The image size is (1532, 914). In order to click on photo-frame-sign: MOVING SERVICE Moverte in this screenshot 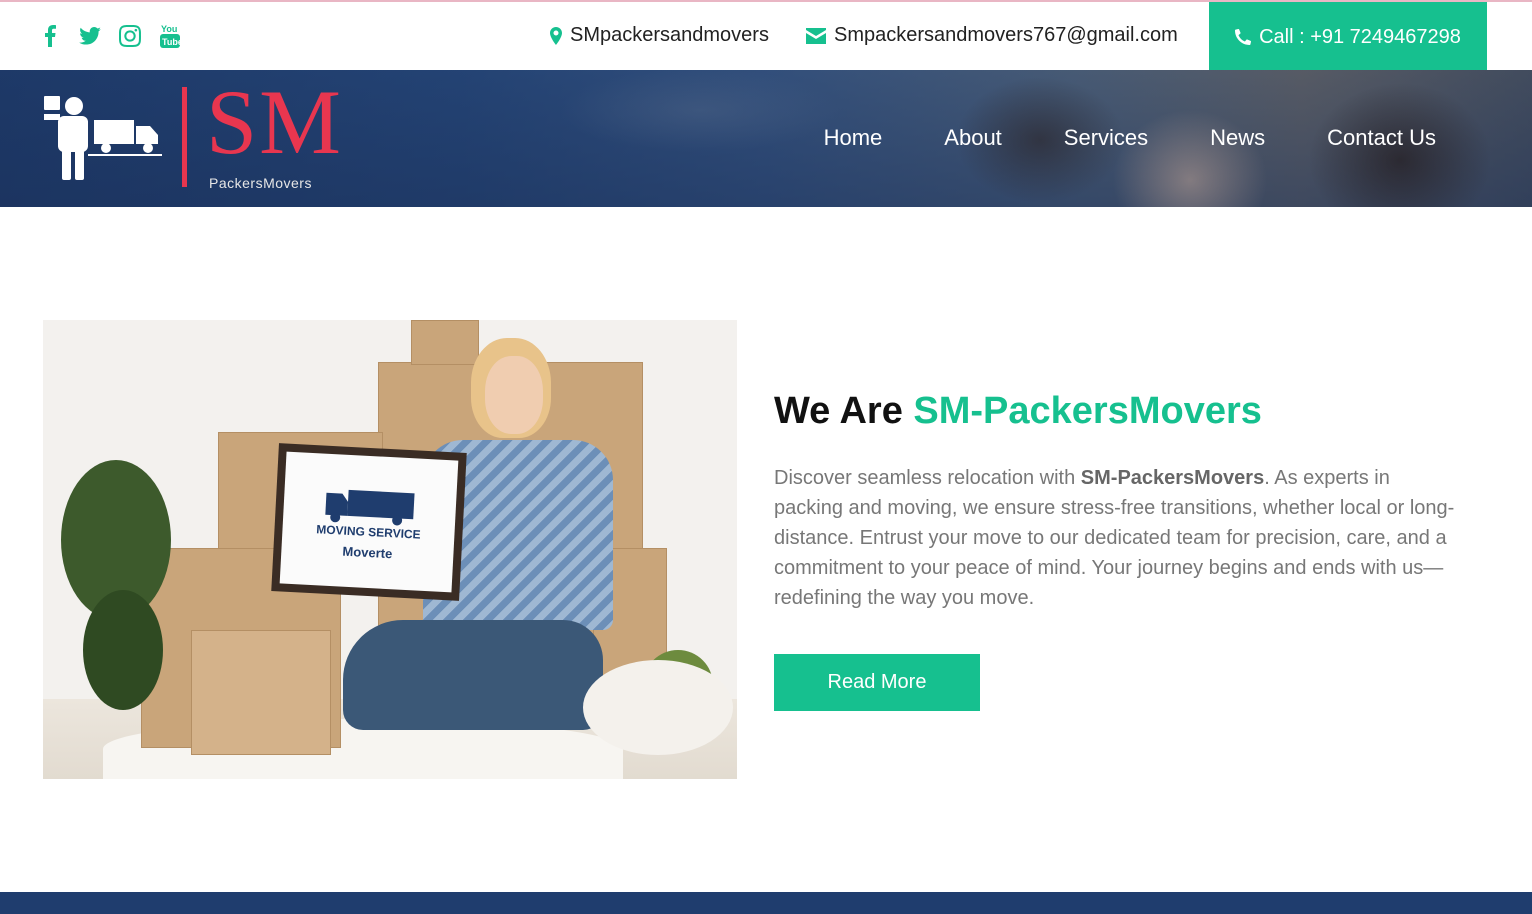, I will do `click(369, 522)`.